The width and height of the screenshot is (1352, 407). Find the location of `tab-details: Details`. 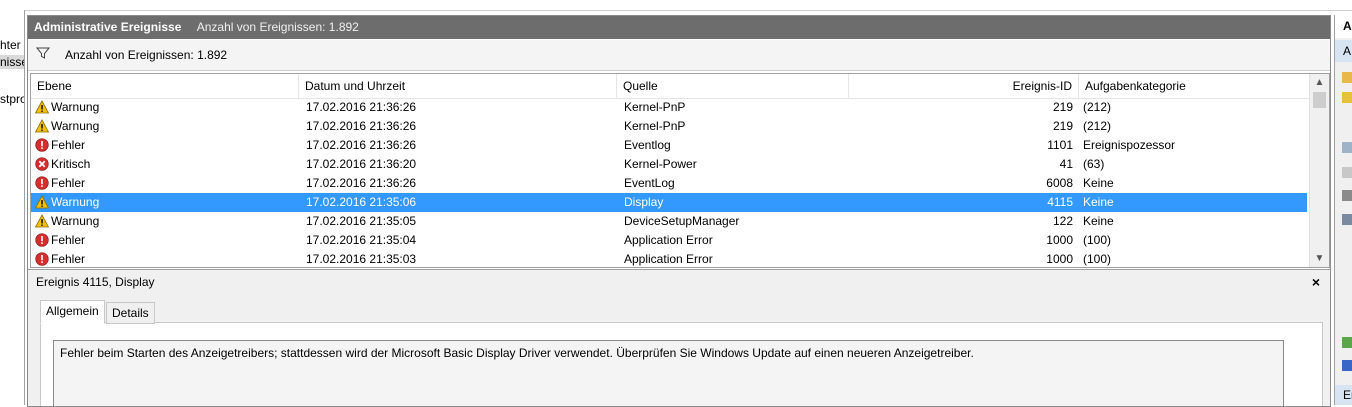

tab-details: Details is located at coordinates (130, 313).